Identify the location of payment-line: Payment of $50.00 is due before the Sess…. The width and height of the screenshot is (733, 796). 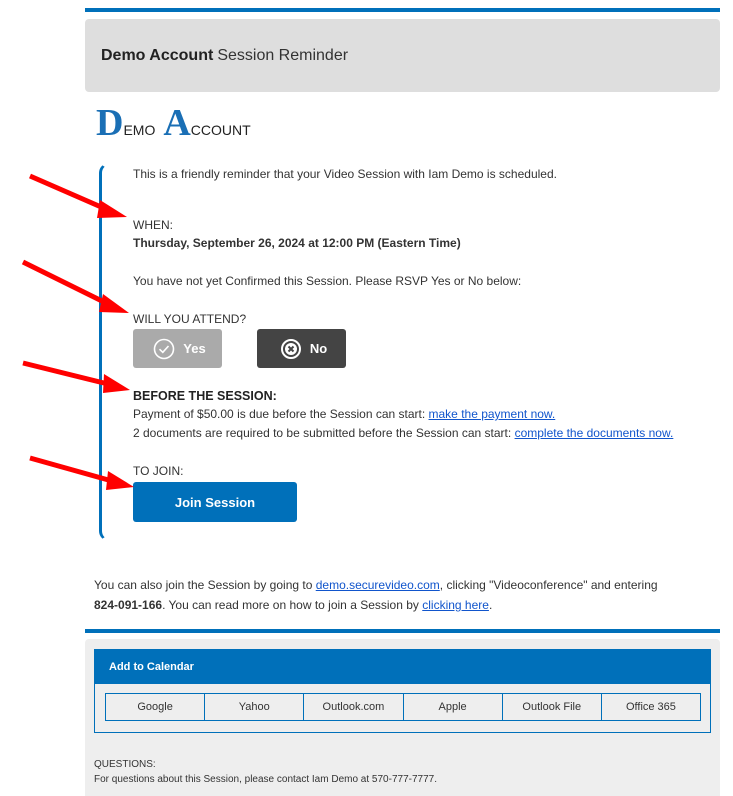
(344, 414).